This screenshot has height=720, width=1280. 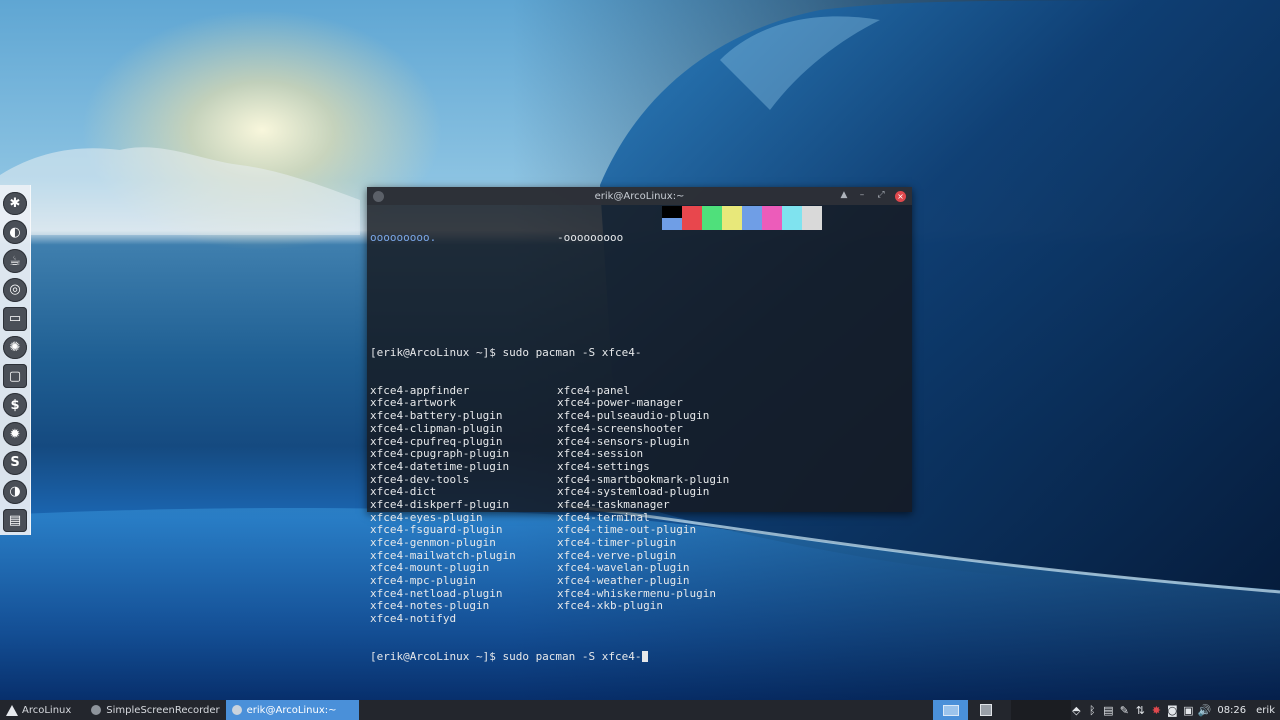 I want to click on arcolinux-logo-icon, so click(x=12, y=710).